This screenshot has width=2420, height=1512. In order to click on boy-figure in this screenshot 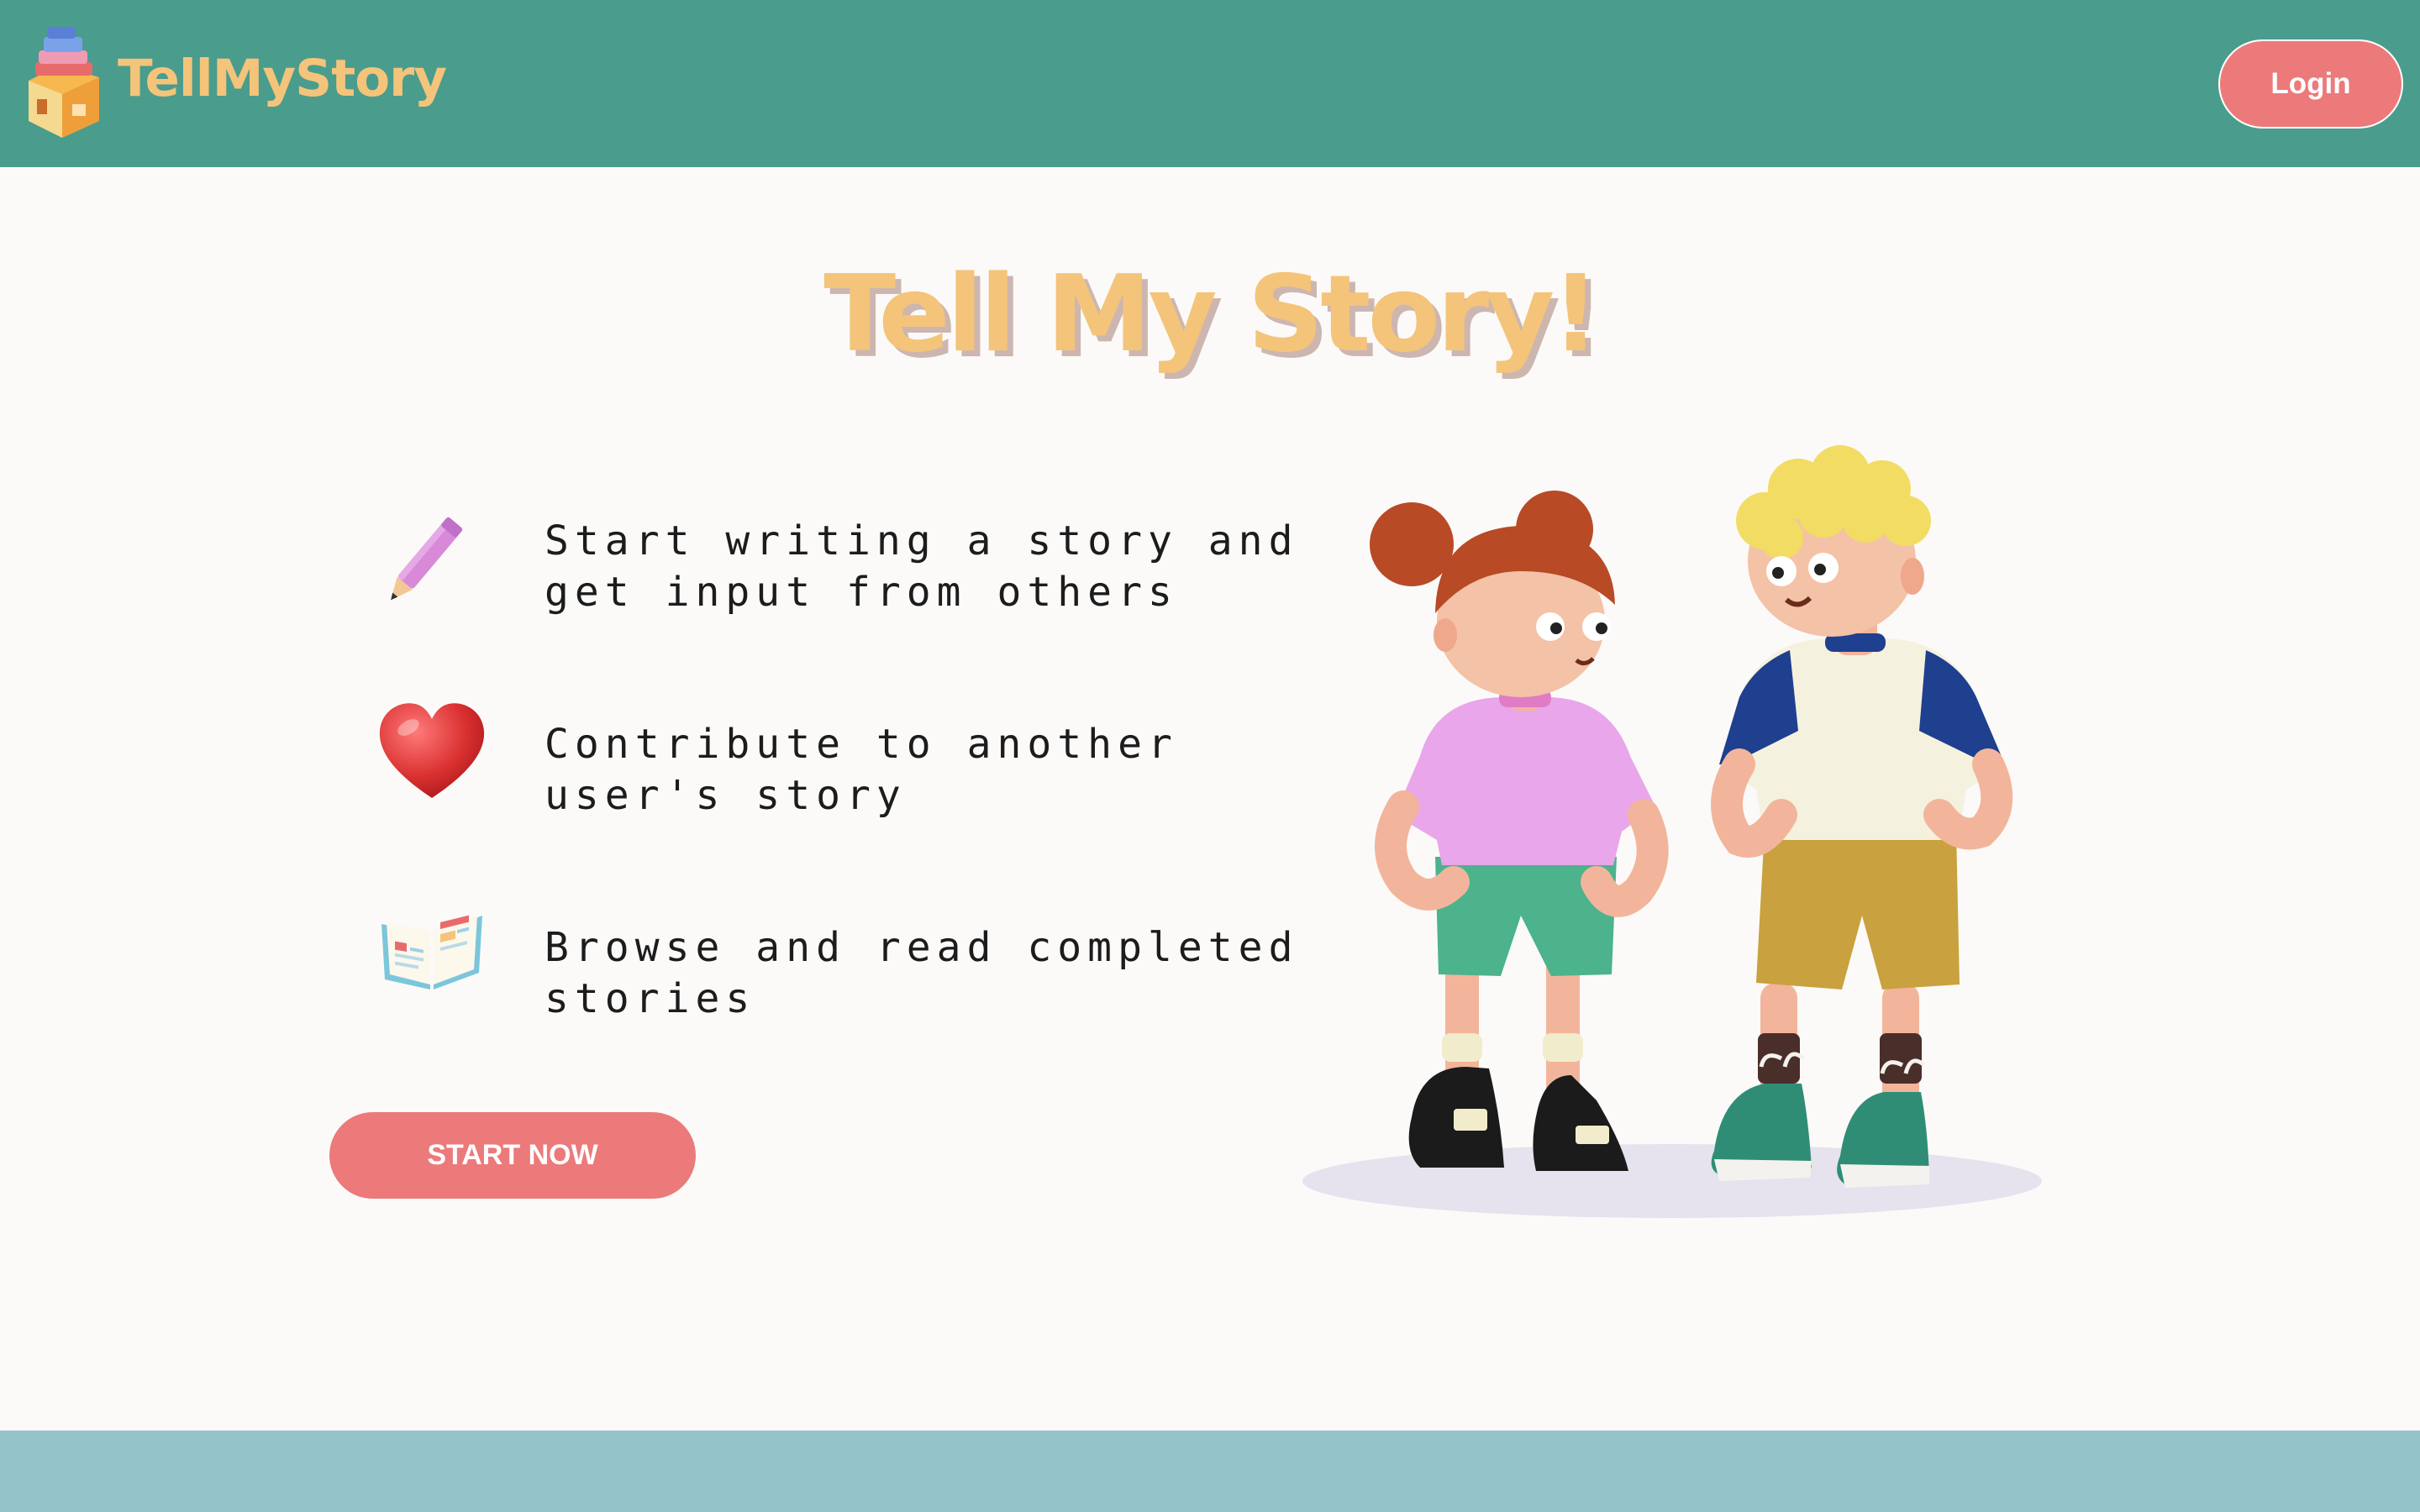, I will do `click(1862, 816)`.